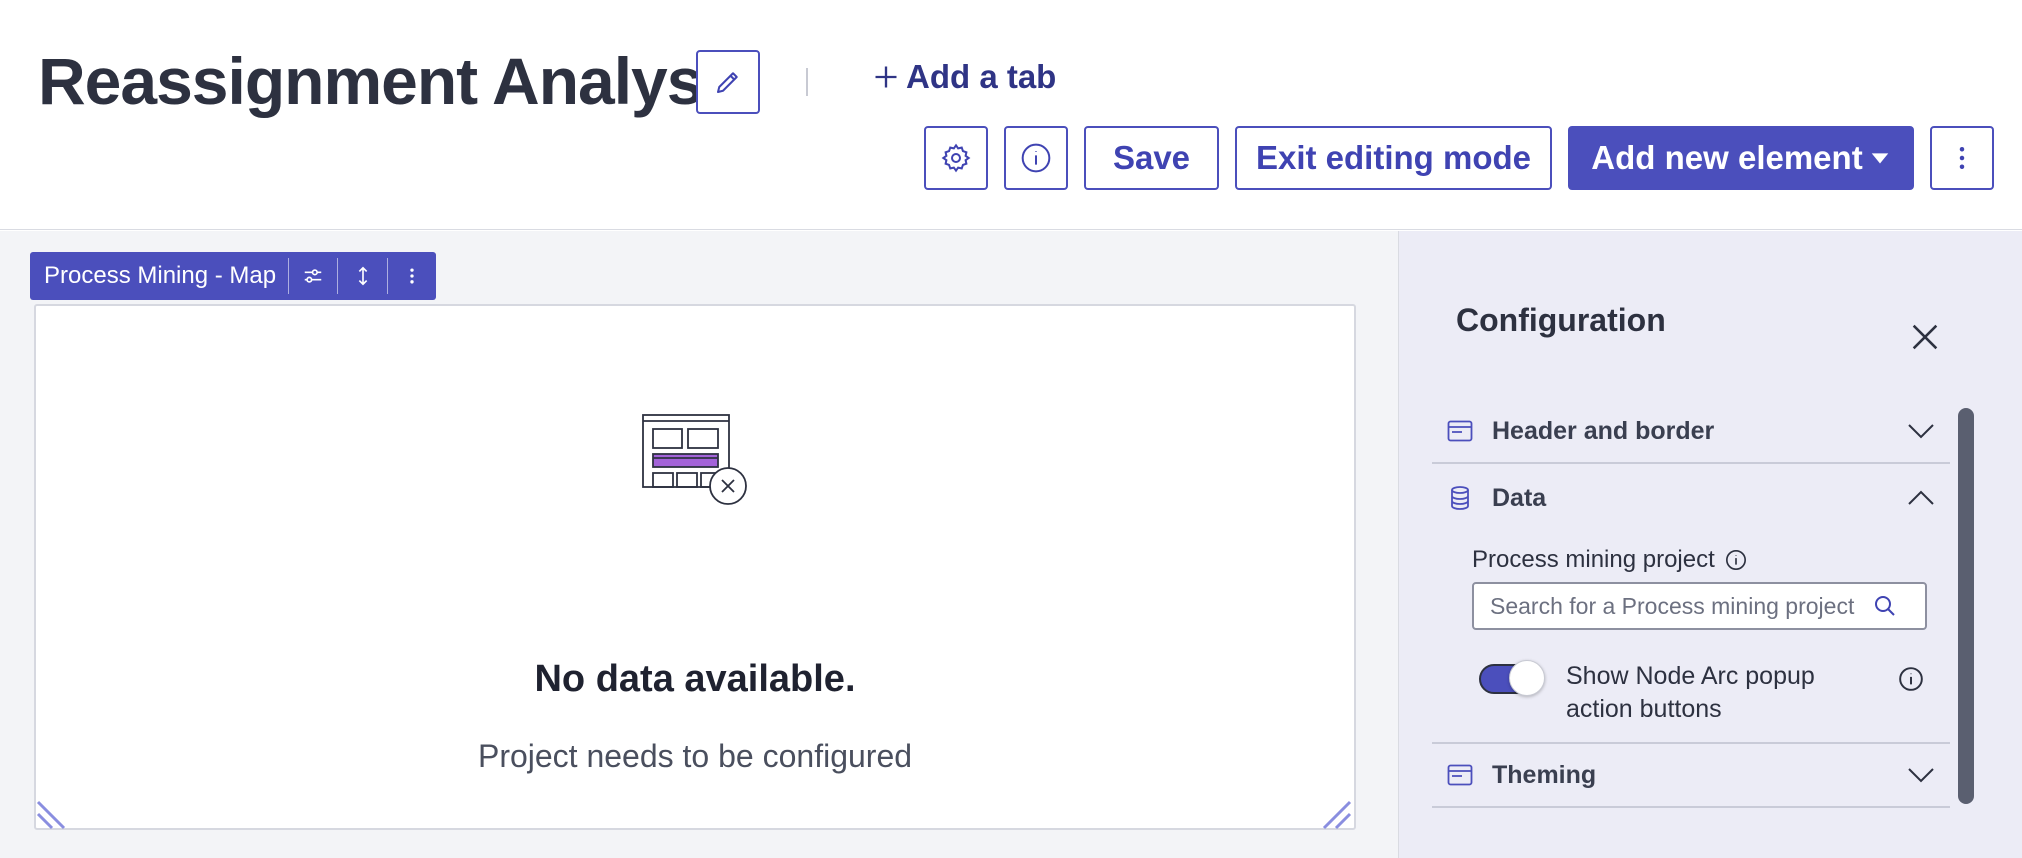 The height and width of the screenshot is (858, 2022). I want to click on section-data: Data, so click(1691, 498).